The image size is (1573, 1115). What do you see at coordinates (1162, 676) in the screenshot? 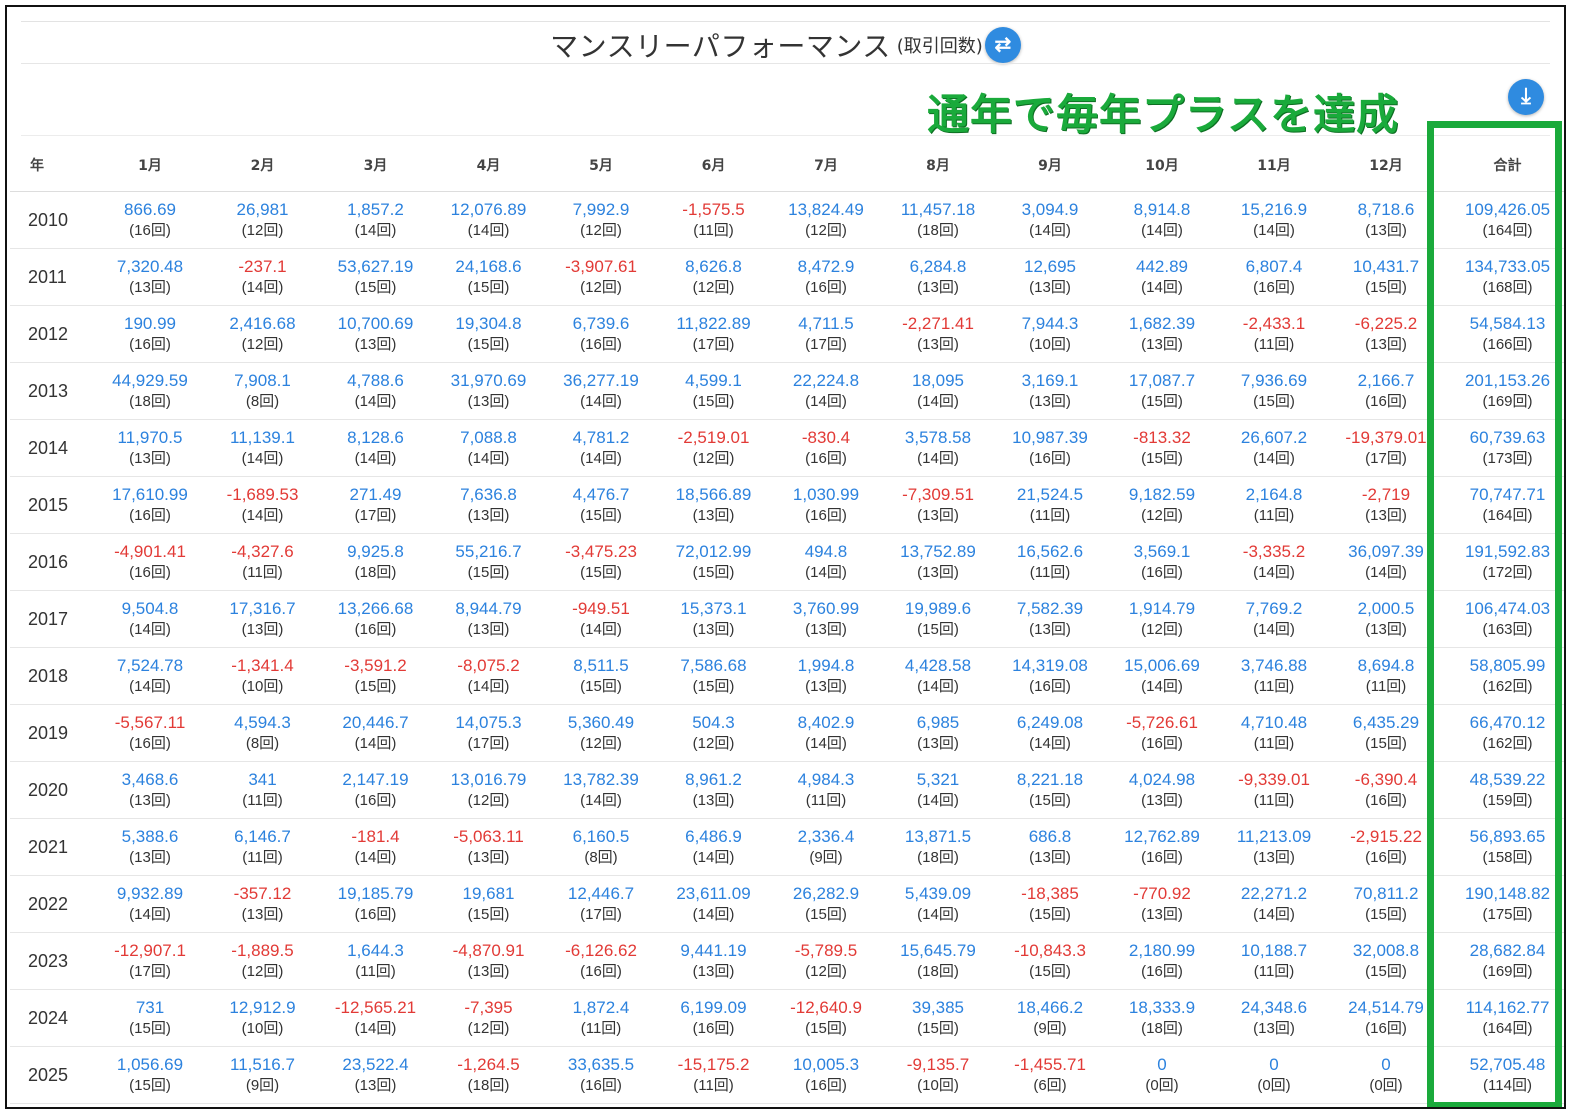
I see `month-cell: 15,006.69 (14回)` at bounding box center [1162, 676].